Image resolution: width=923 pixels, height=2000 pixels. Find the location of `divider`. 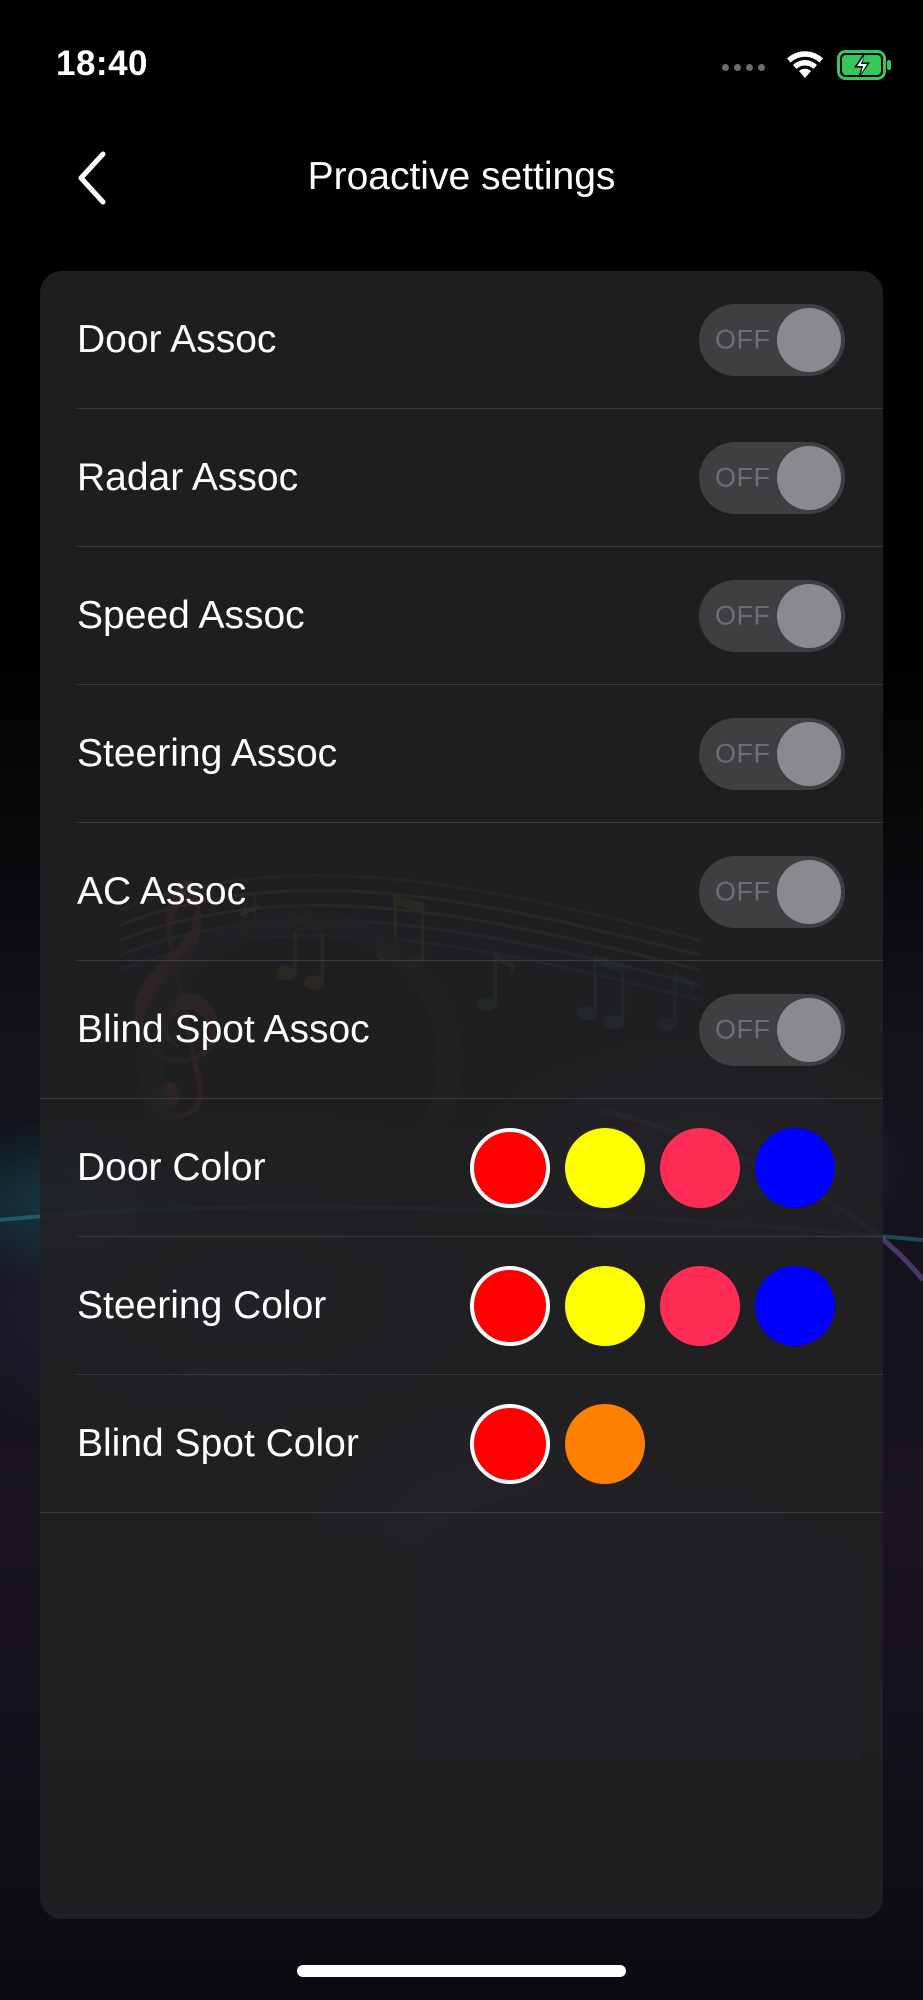

divider is located at coordinates (461, 1512).